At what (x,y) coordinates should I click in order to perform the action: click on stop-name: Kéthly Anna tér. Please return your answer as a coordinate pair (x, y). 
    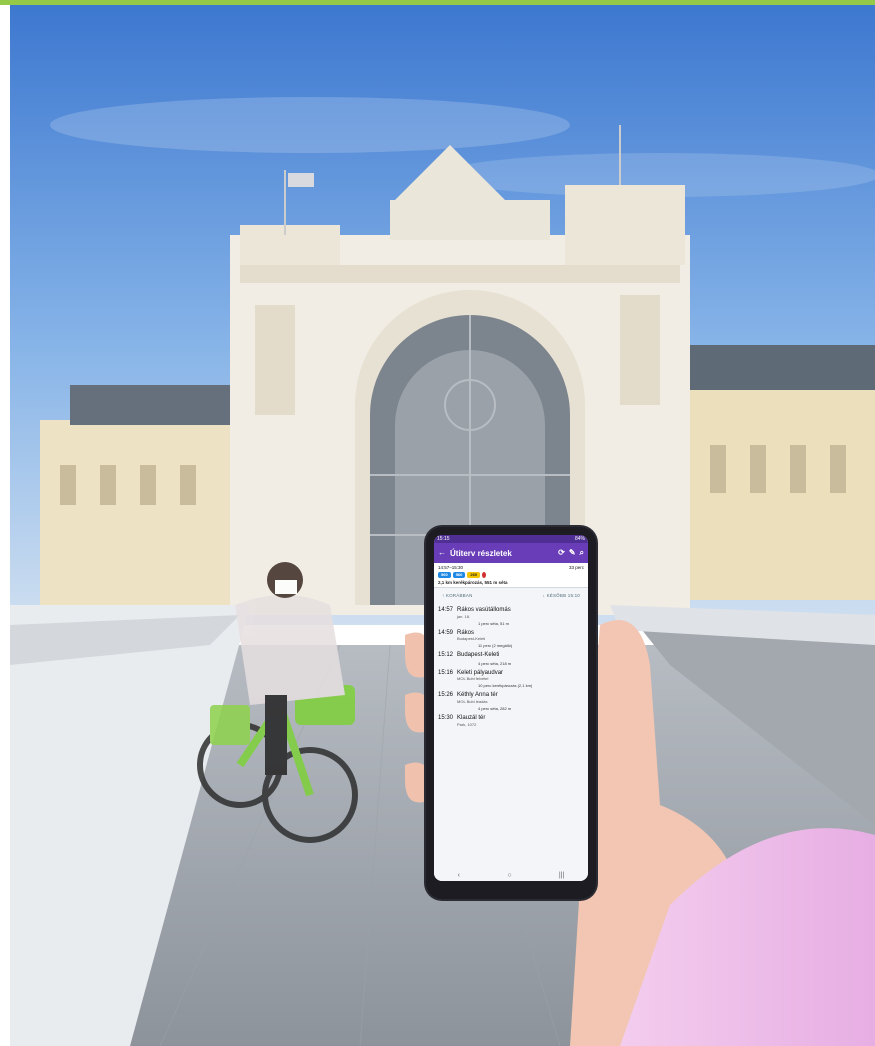
    Looking at the image, I should click on (477, 695).